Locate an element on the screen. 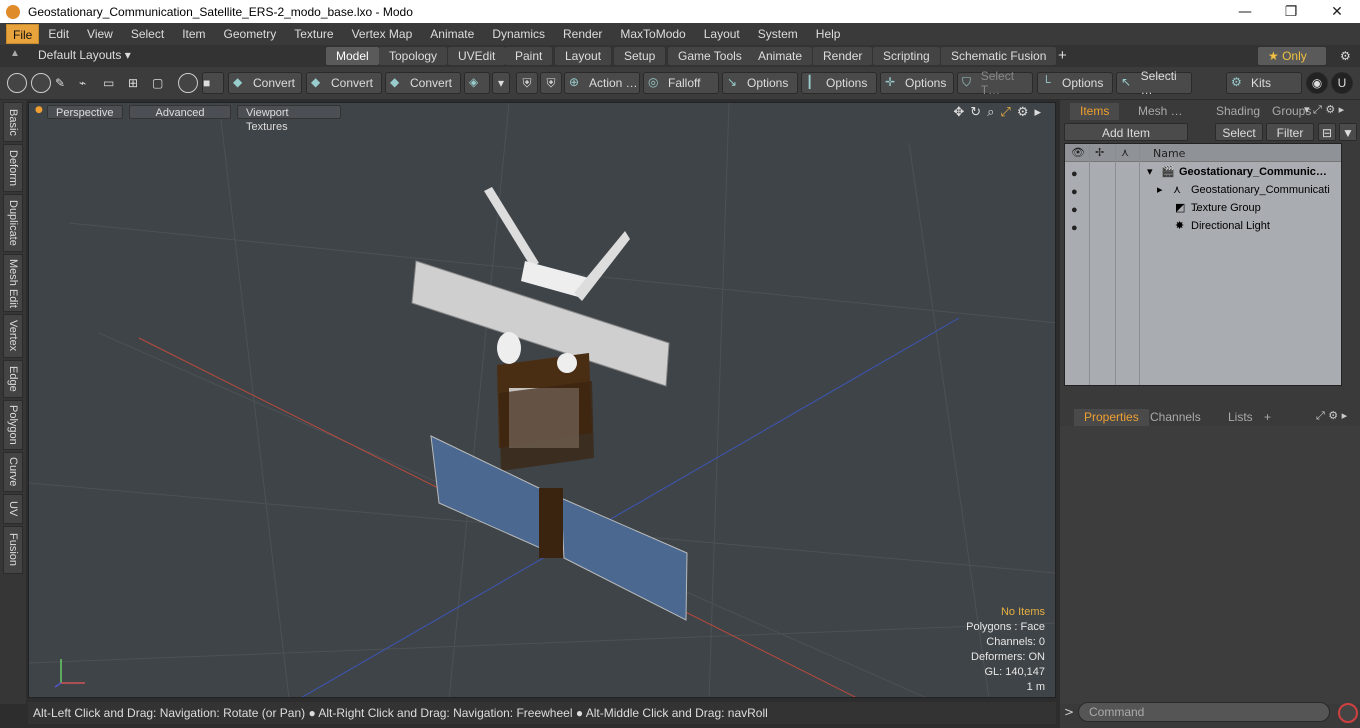 The width and height of the screenshot is (1360, 728). zoom-icon: ⌕ is located at coordinates (990, 112).